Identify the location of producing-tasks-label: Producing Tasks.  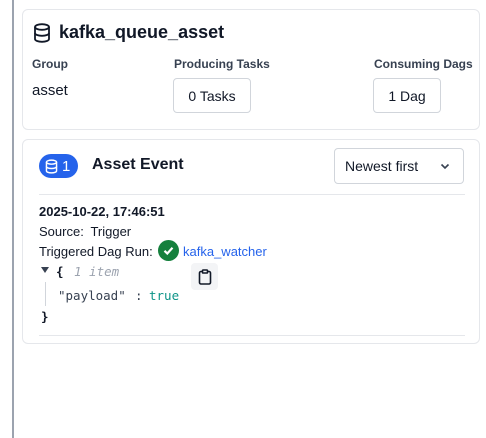
(222, 64).